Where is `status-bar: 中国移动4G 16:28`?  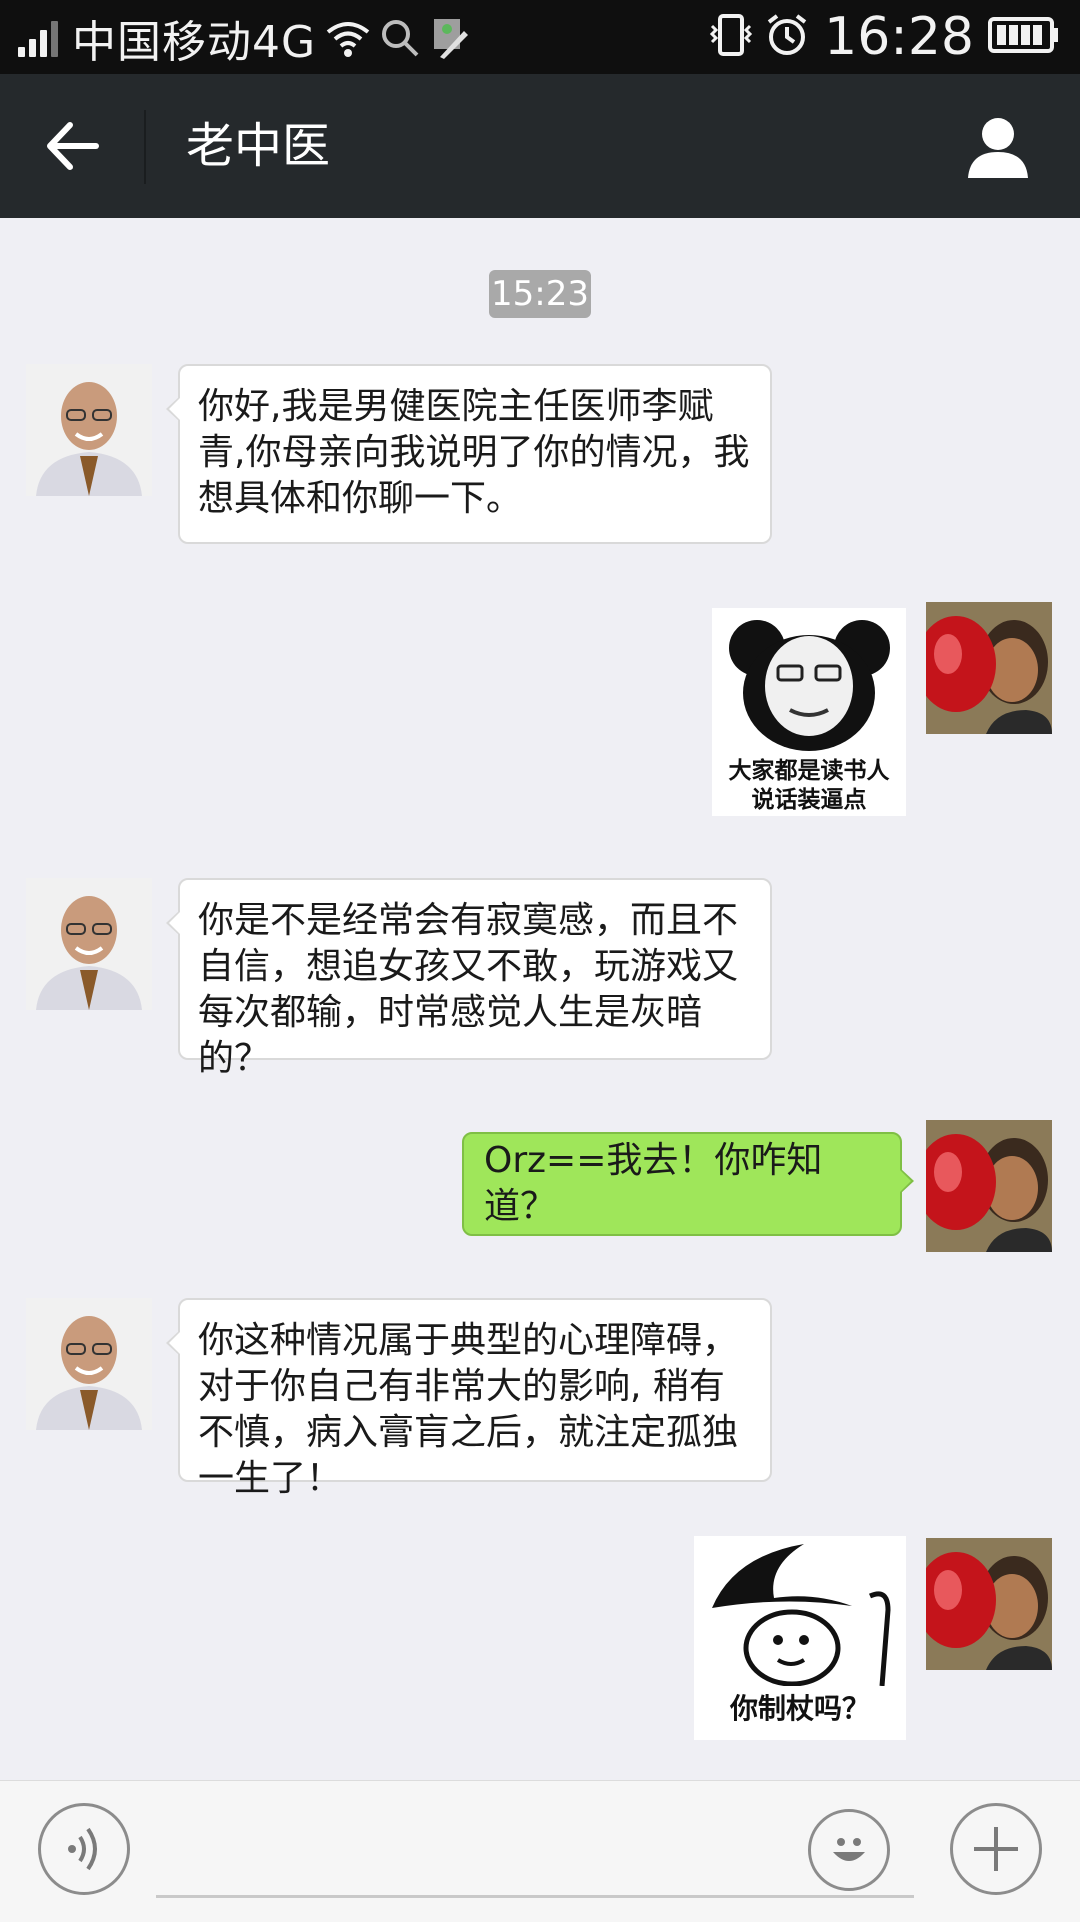 status-bar: 中国移动4G 16:28 is located at coordinates (540, 37).